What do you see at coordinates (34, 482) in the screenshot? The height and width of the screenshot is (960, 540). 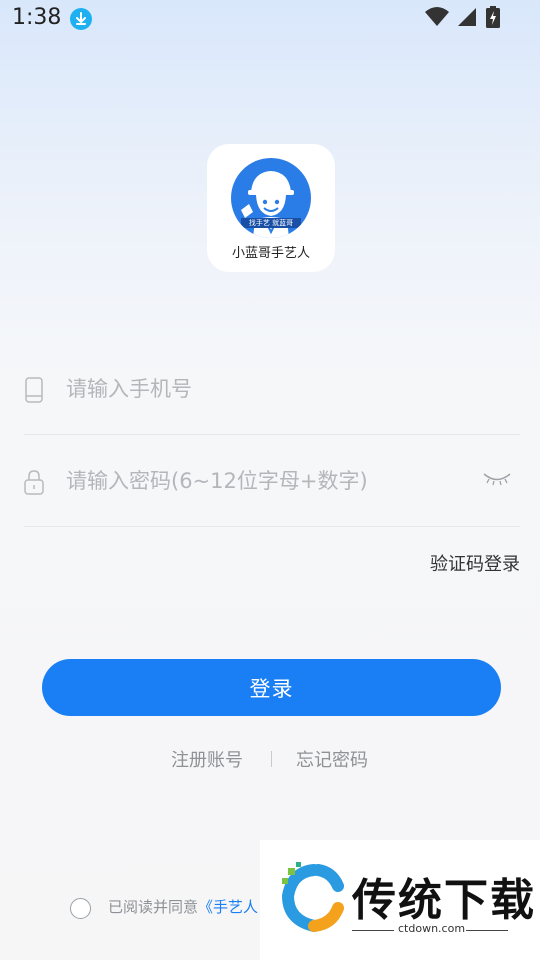 I see `lock-icon` at bounding box center [34, 482].